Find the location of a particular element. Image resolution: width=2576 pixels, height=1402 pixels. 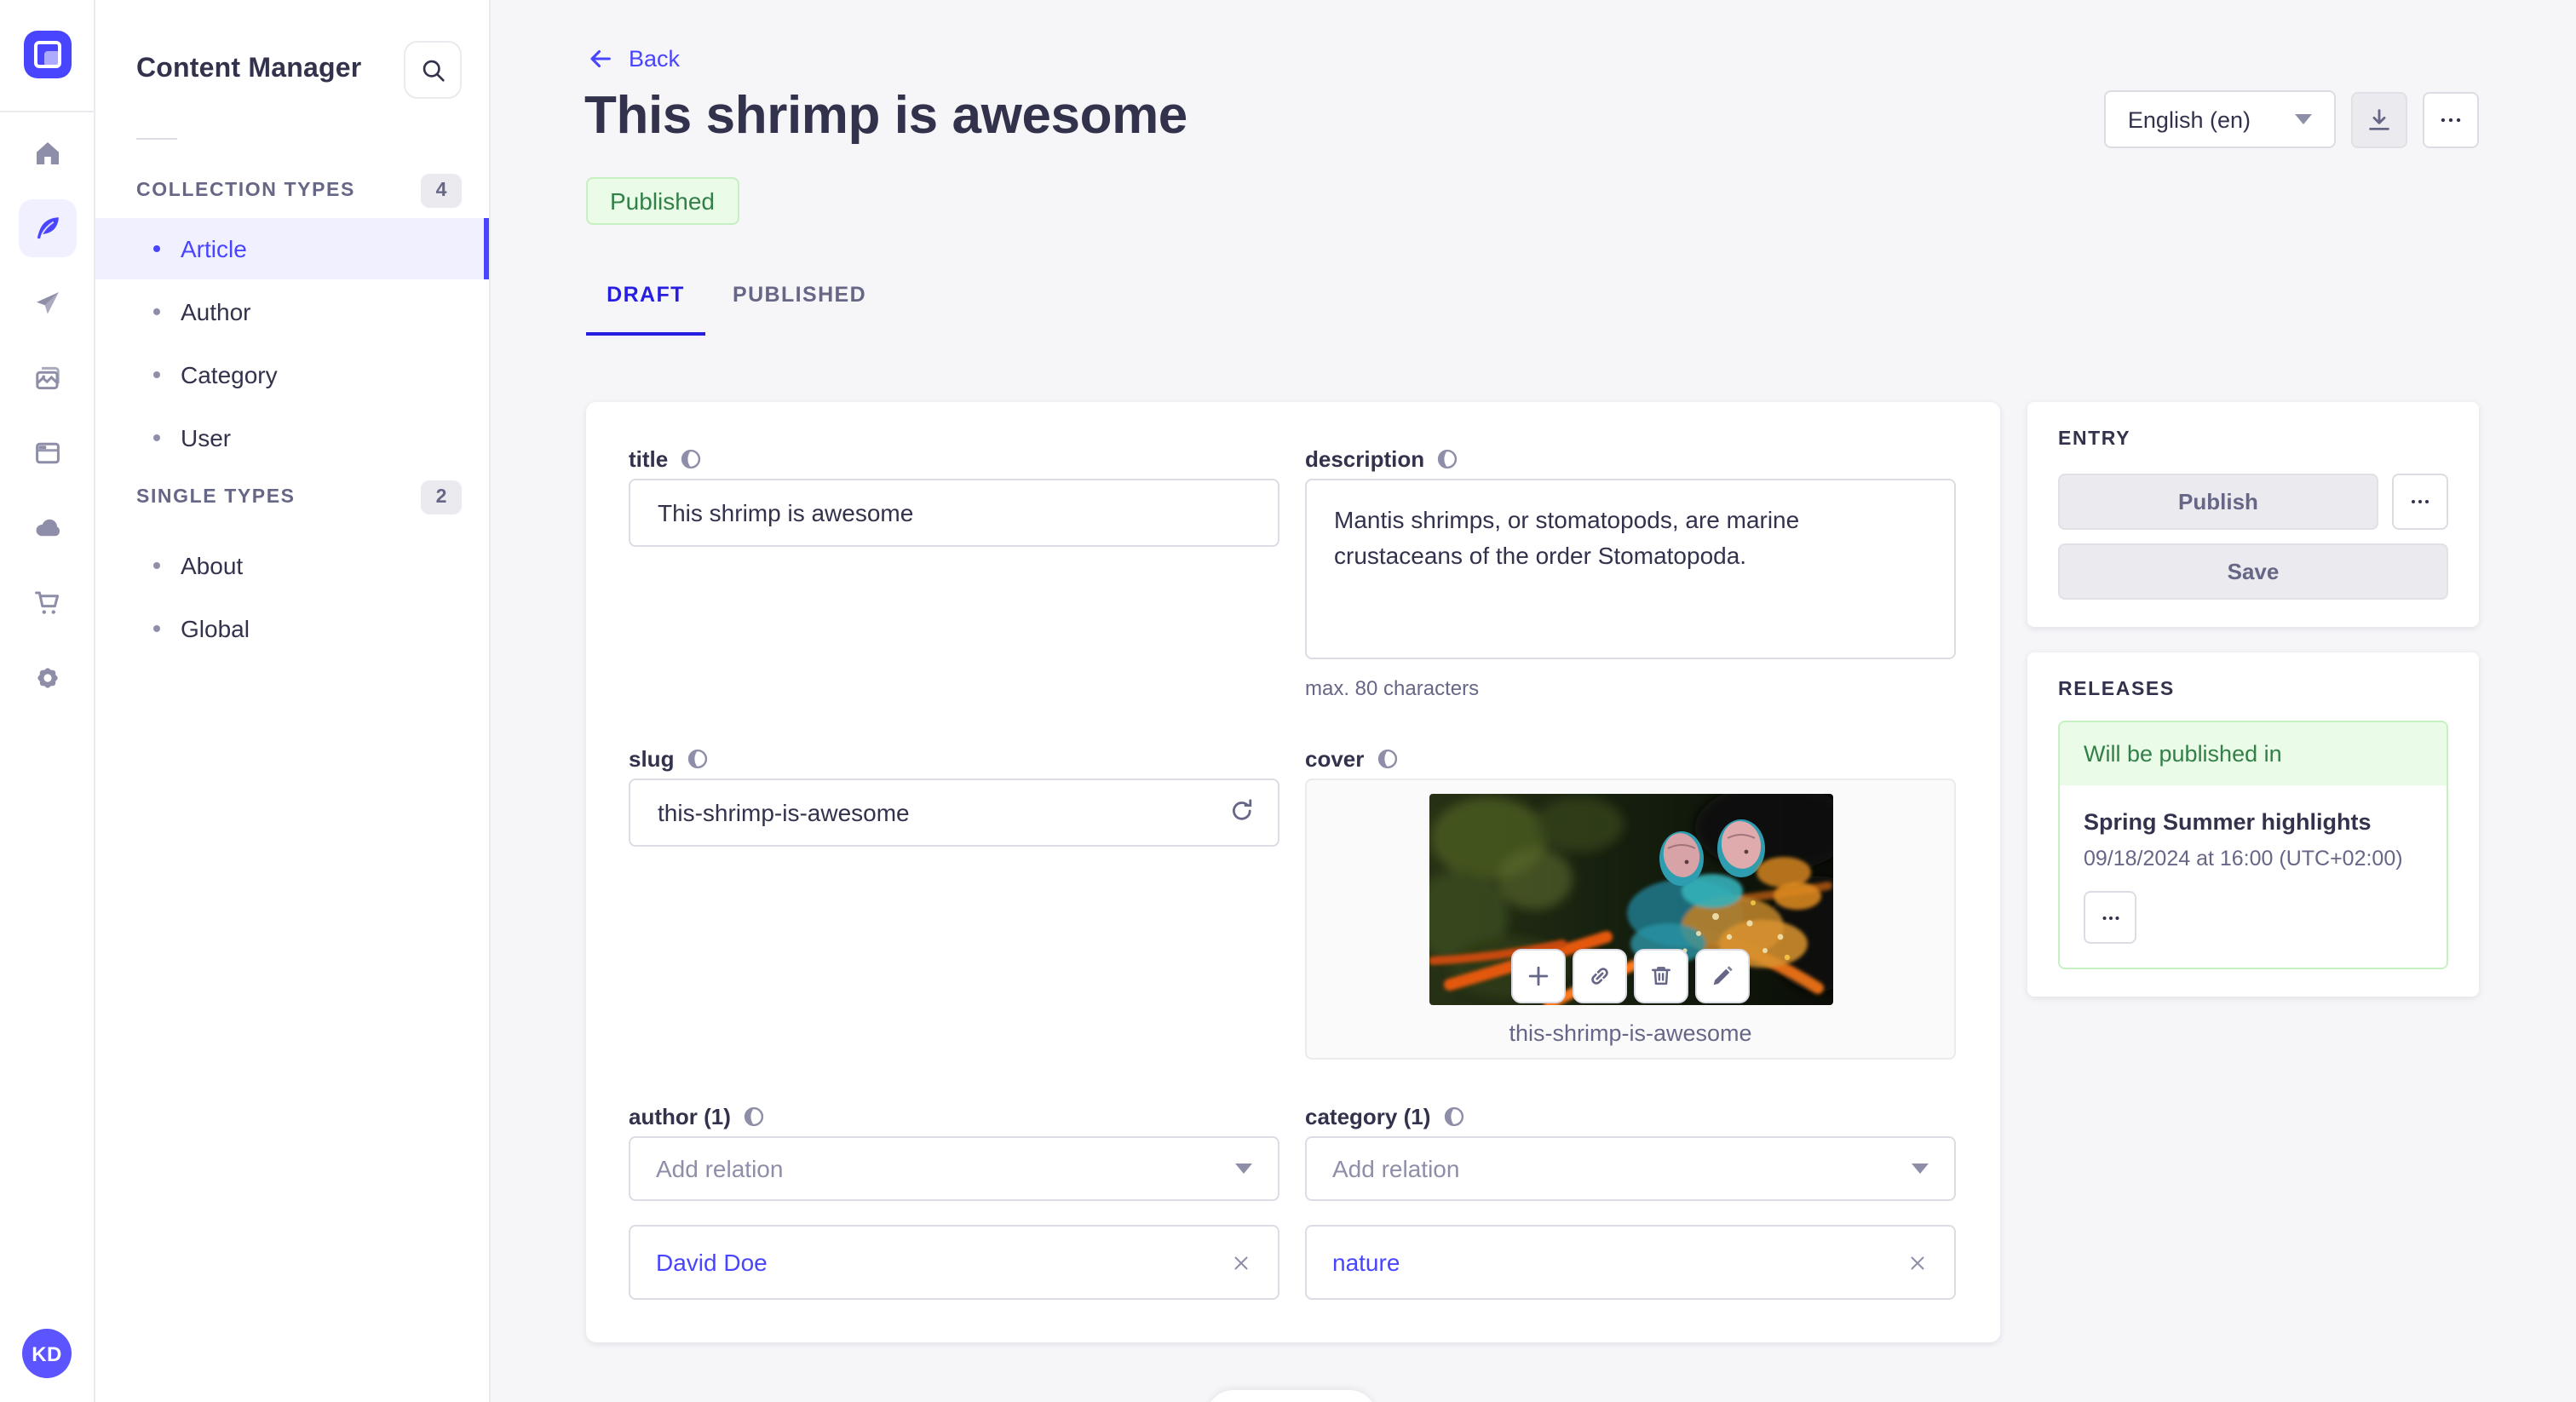

field-cover-label: cover is located at coordinates (1335, 759).